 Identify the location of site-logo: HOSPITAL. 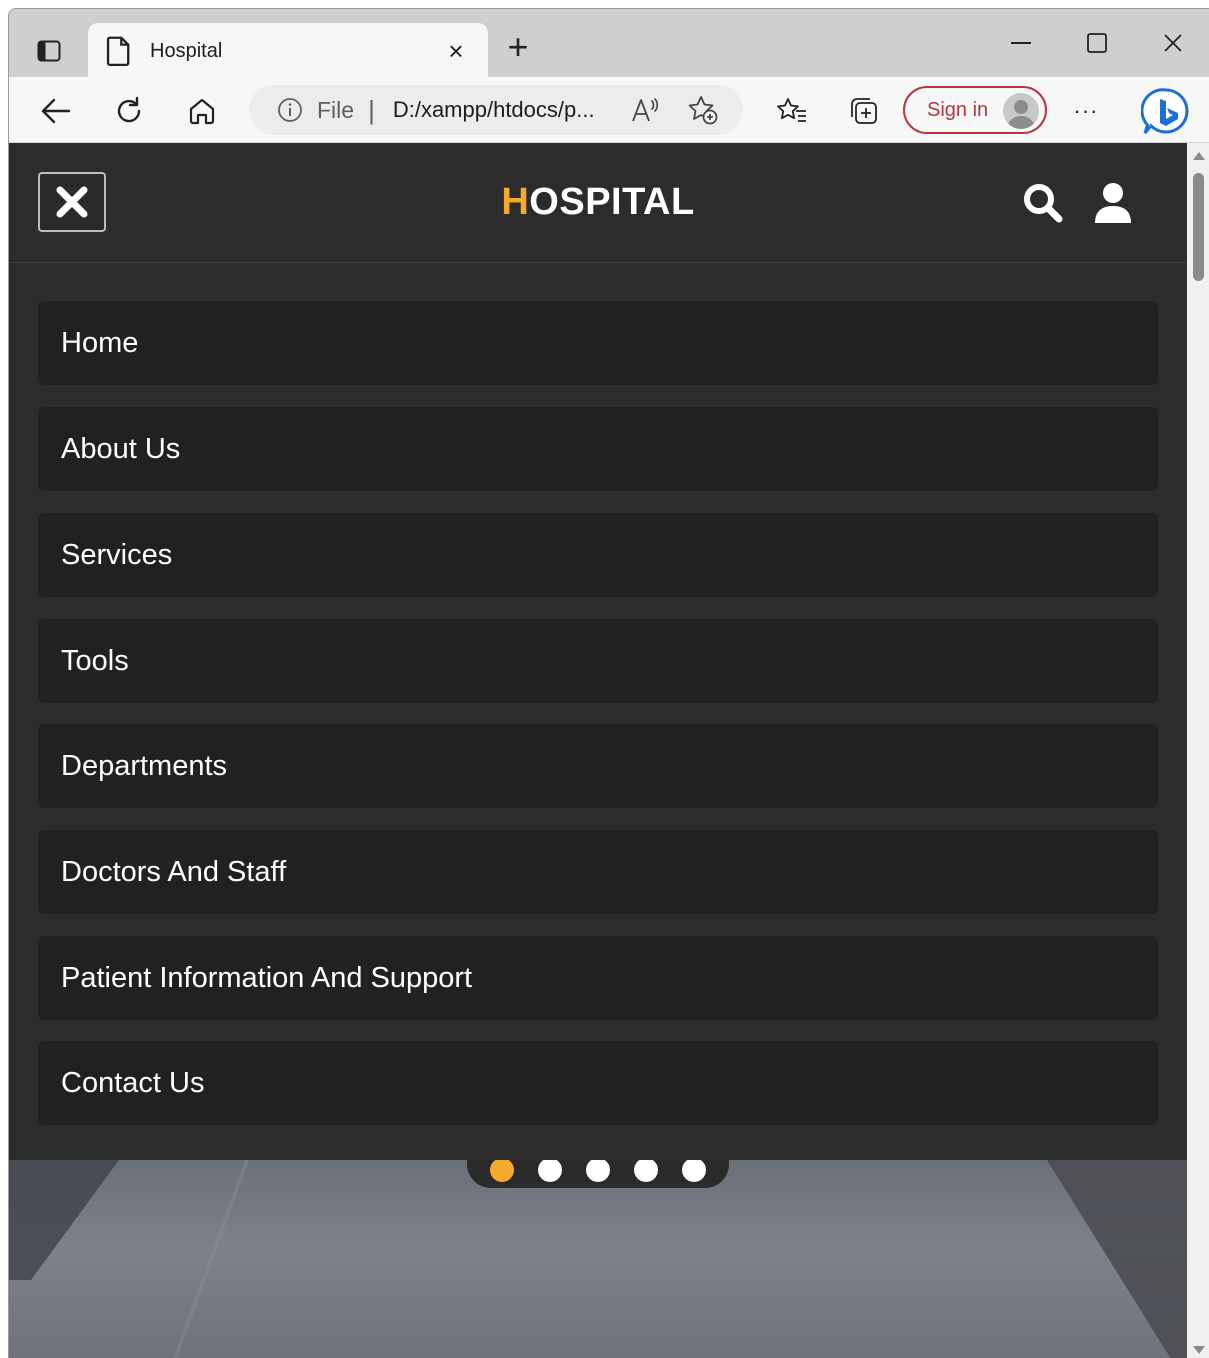
(598, 202).